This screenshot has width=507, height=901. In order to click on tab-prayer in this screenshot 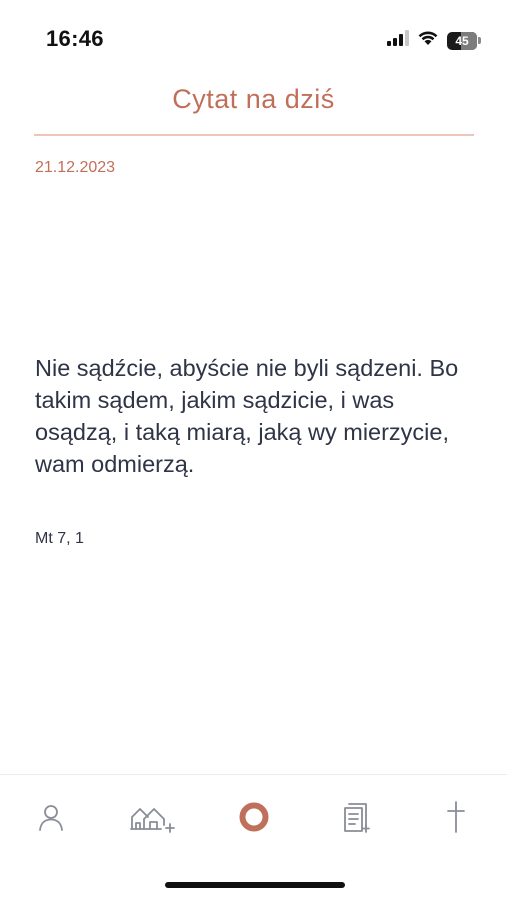, I will do `click(456, 817)`.